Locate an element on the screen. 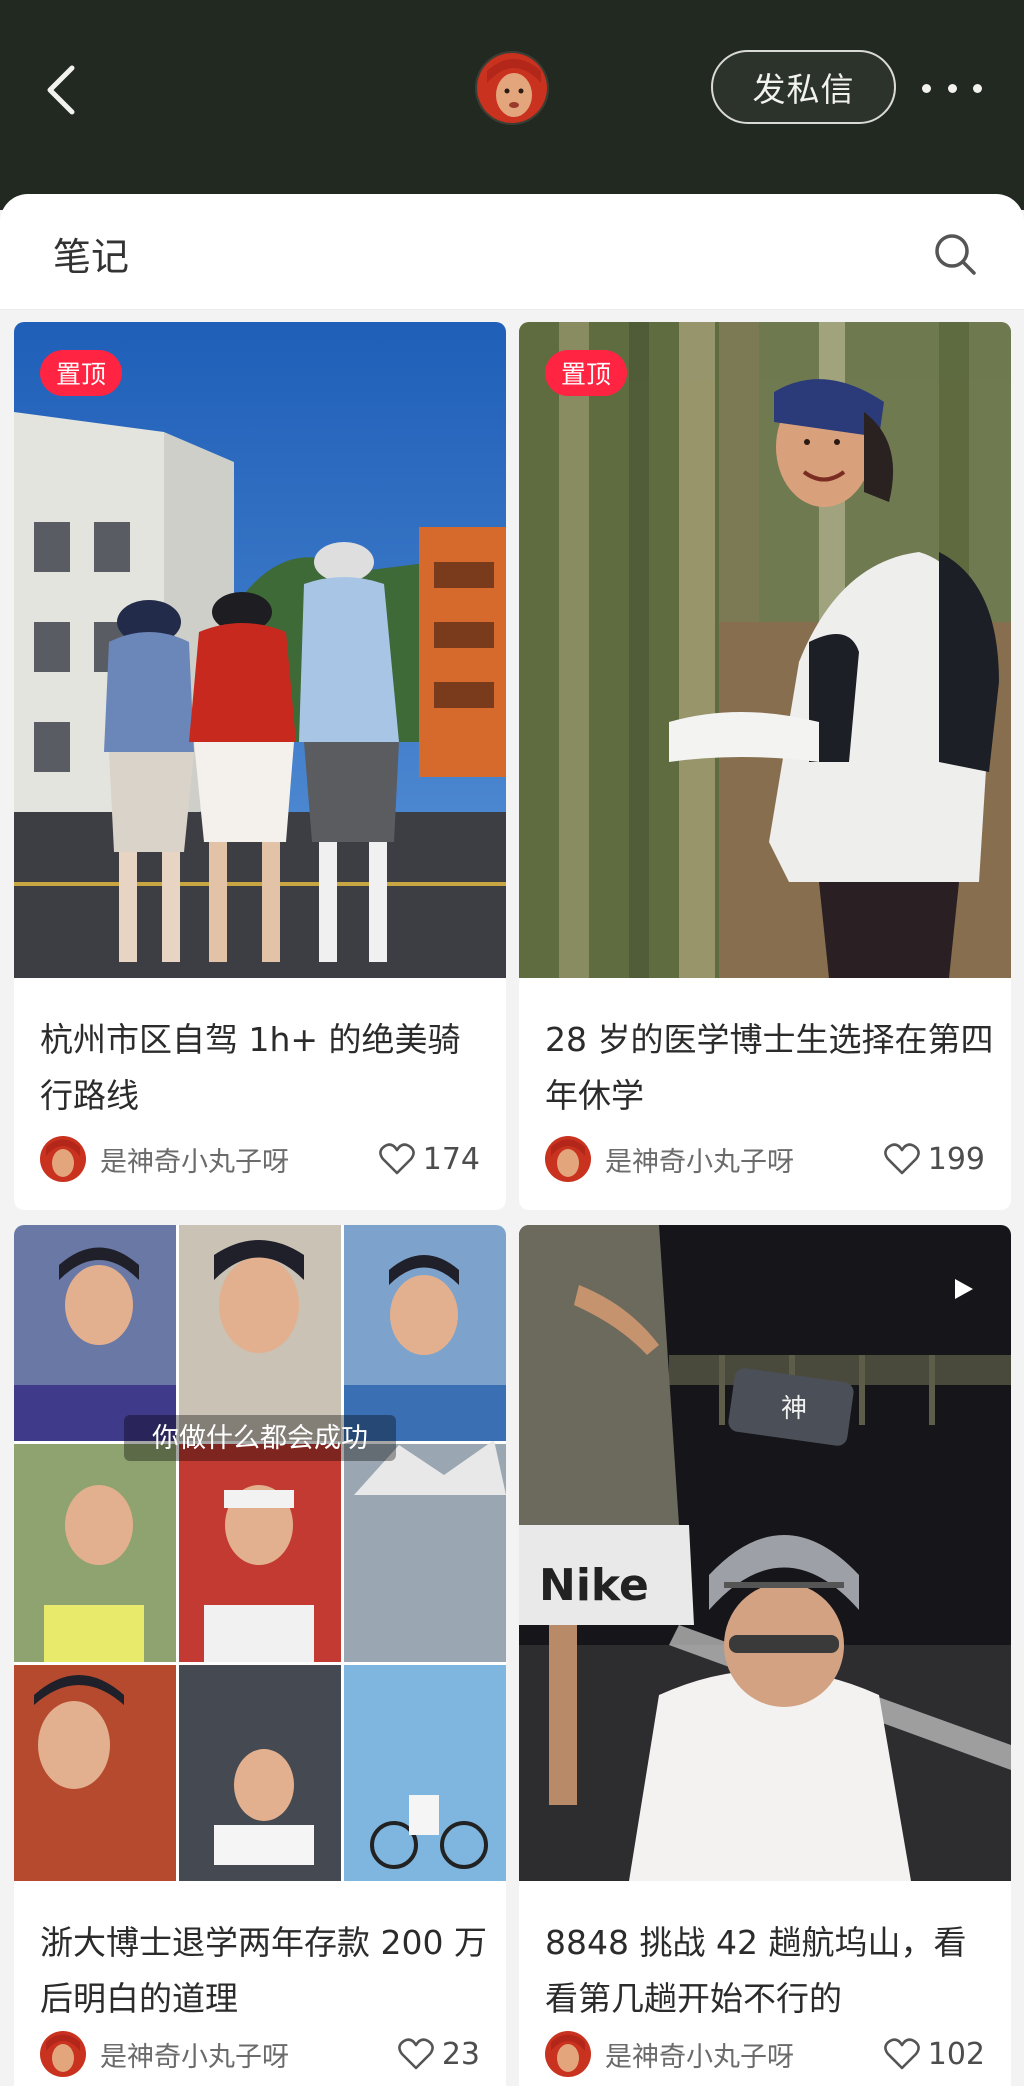 This screenshot has width=1024, height=2086. search-icon is located at coordinates (955, 254).